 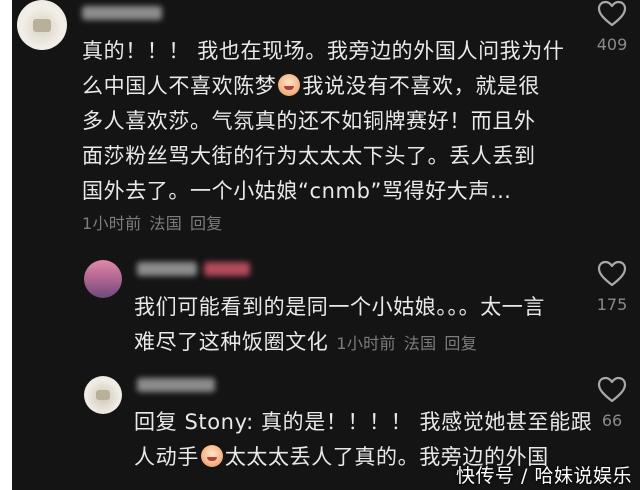 I want to click on user-tag-blurred, so click(x=227, y=269).